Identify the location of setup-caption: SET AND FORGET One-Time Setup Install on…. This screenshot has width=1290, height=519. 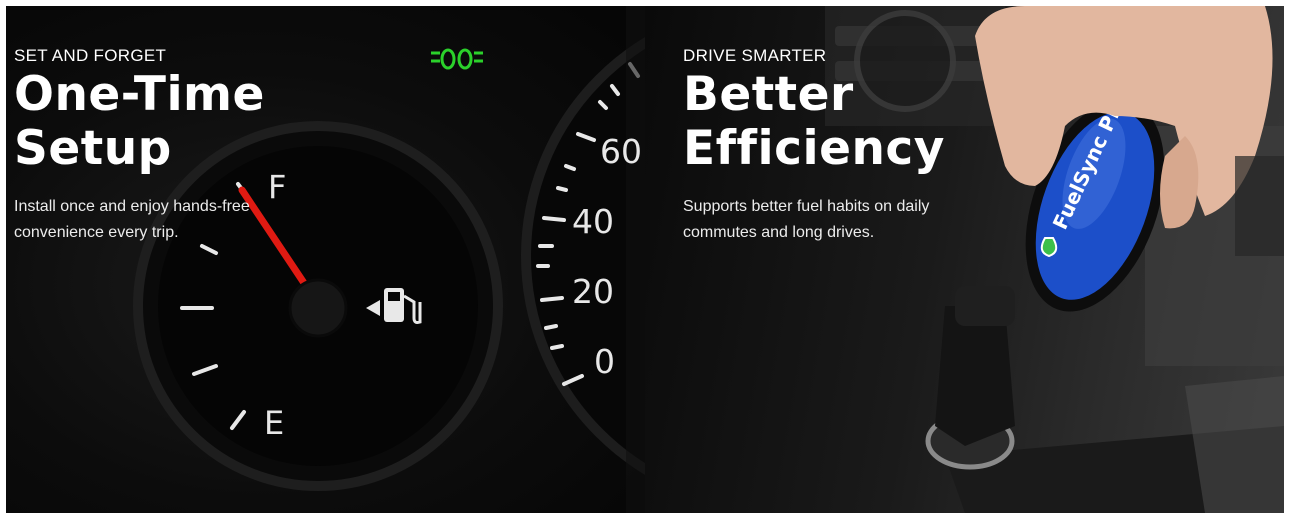
(164, 146).